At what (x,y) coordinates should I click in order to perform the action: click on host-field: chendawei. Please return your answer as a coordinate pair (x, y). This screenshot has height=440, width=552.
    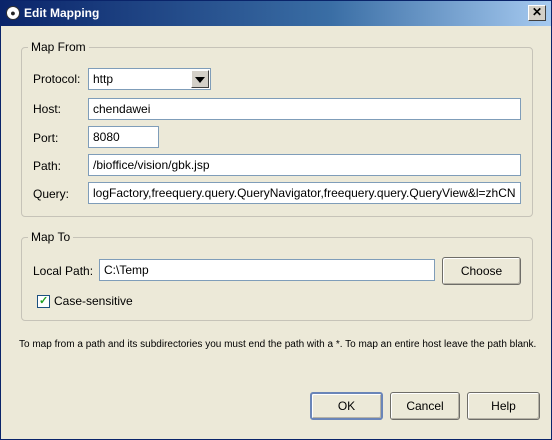
    Looking at the image, I should click on (304, 109).